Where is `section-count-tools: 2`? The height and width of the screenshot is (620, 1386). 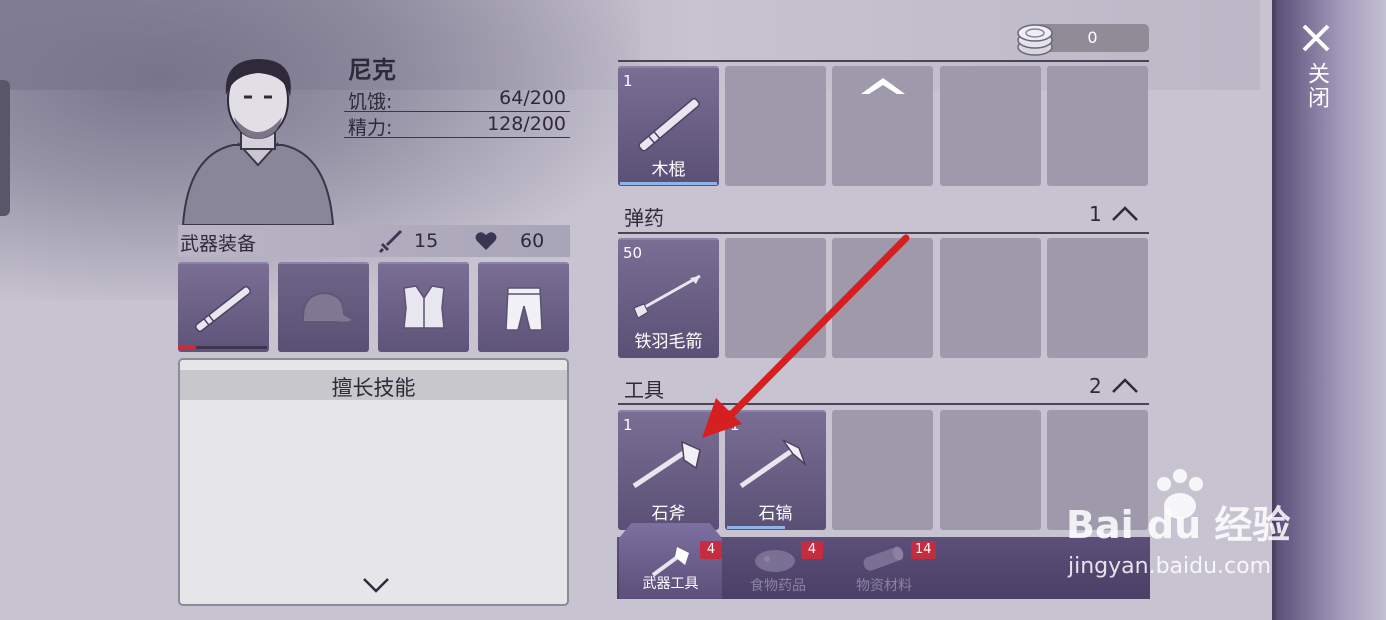
section-count-tools: 2 is located at coordinates (1095, 386).